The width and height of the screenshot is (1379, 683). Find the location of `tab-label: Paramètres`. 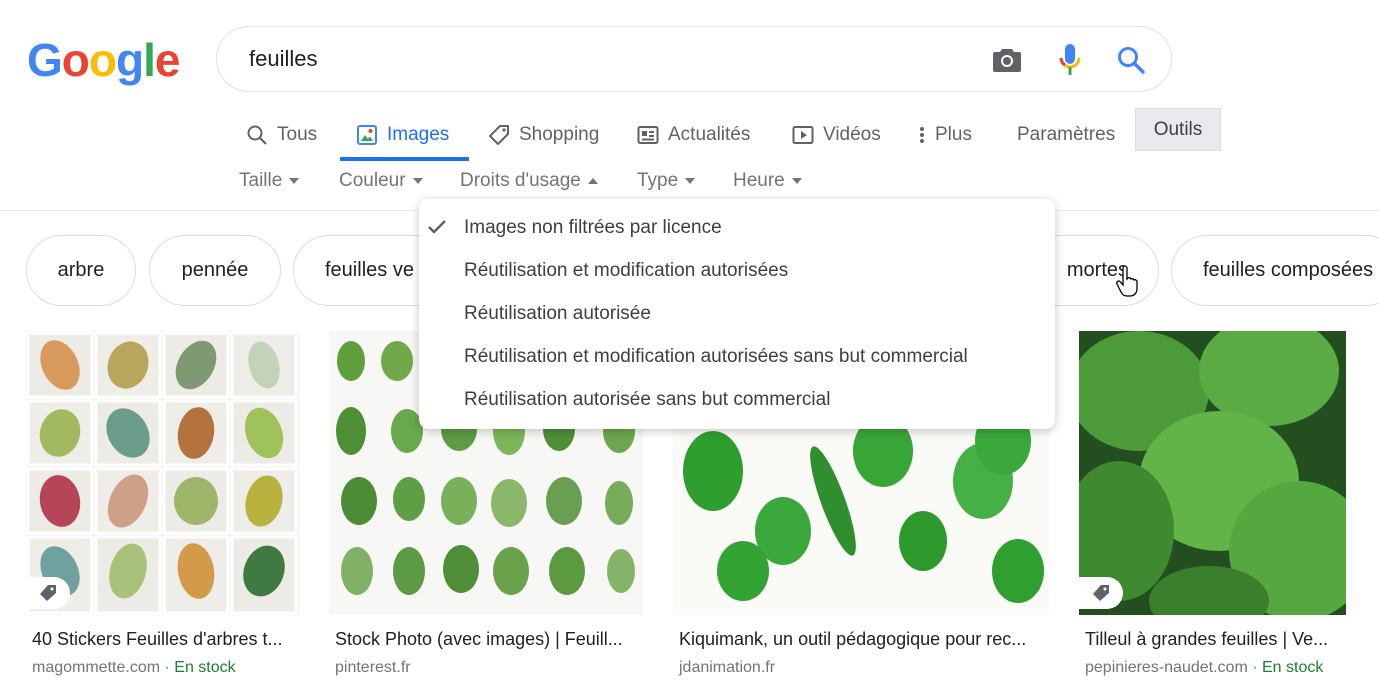

tab-label: Paramètres is located at coordinates (1066, 134).